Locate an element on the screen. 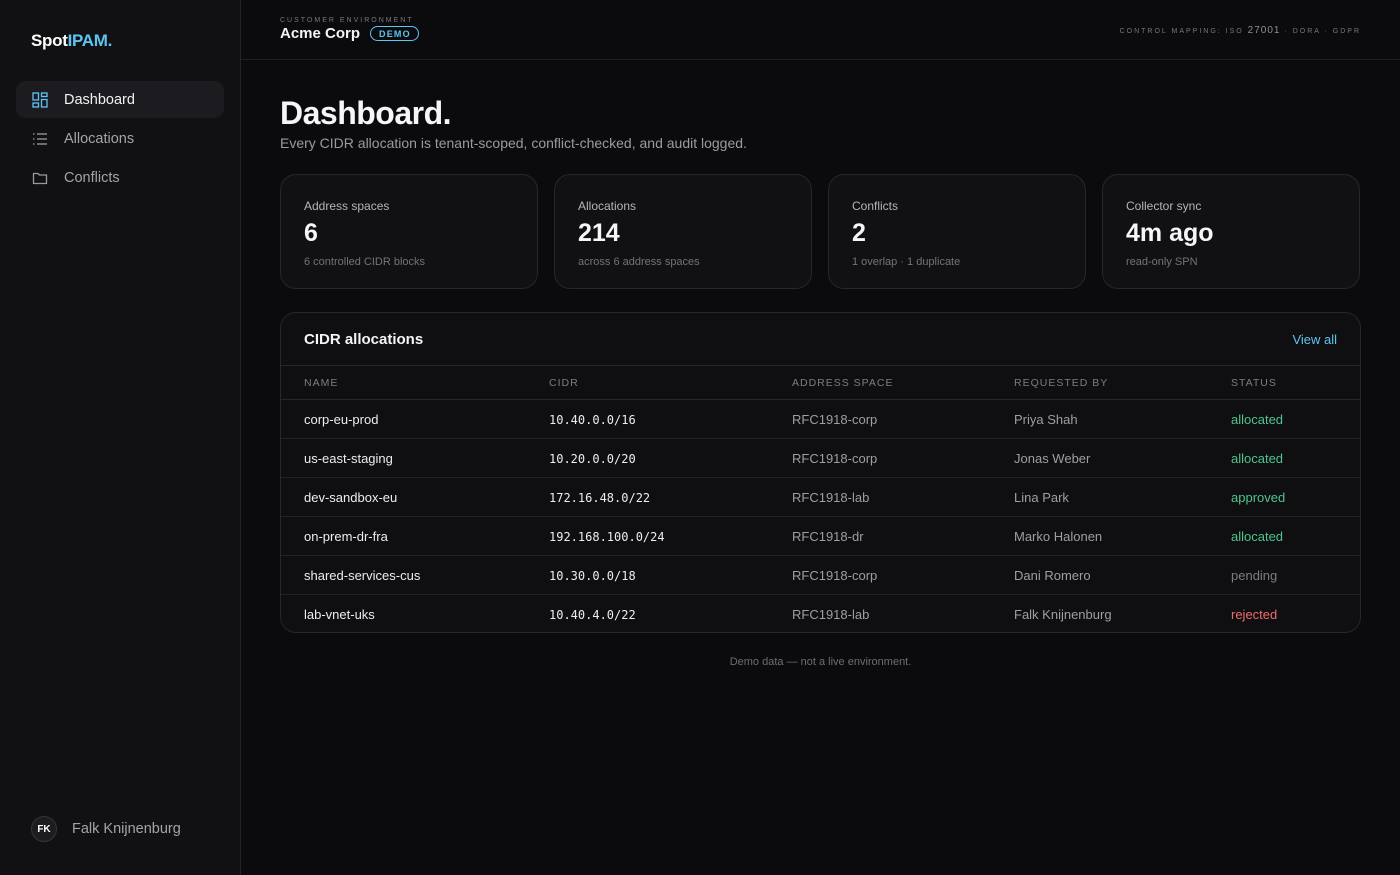  view-all-link: View all is located at coordinates (1314, 339).